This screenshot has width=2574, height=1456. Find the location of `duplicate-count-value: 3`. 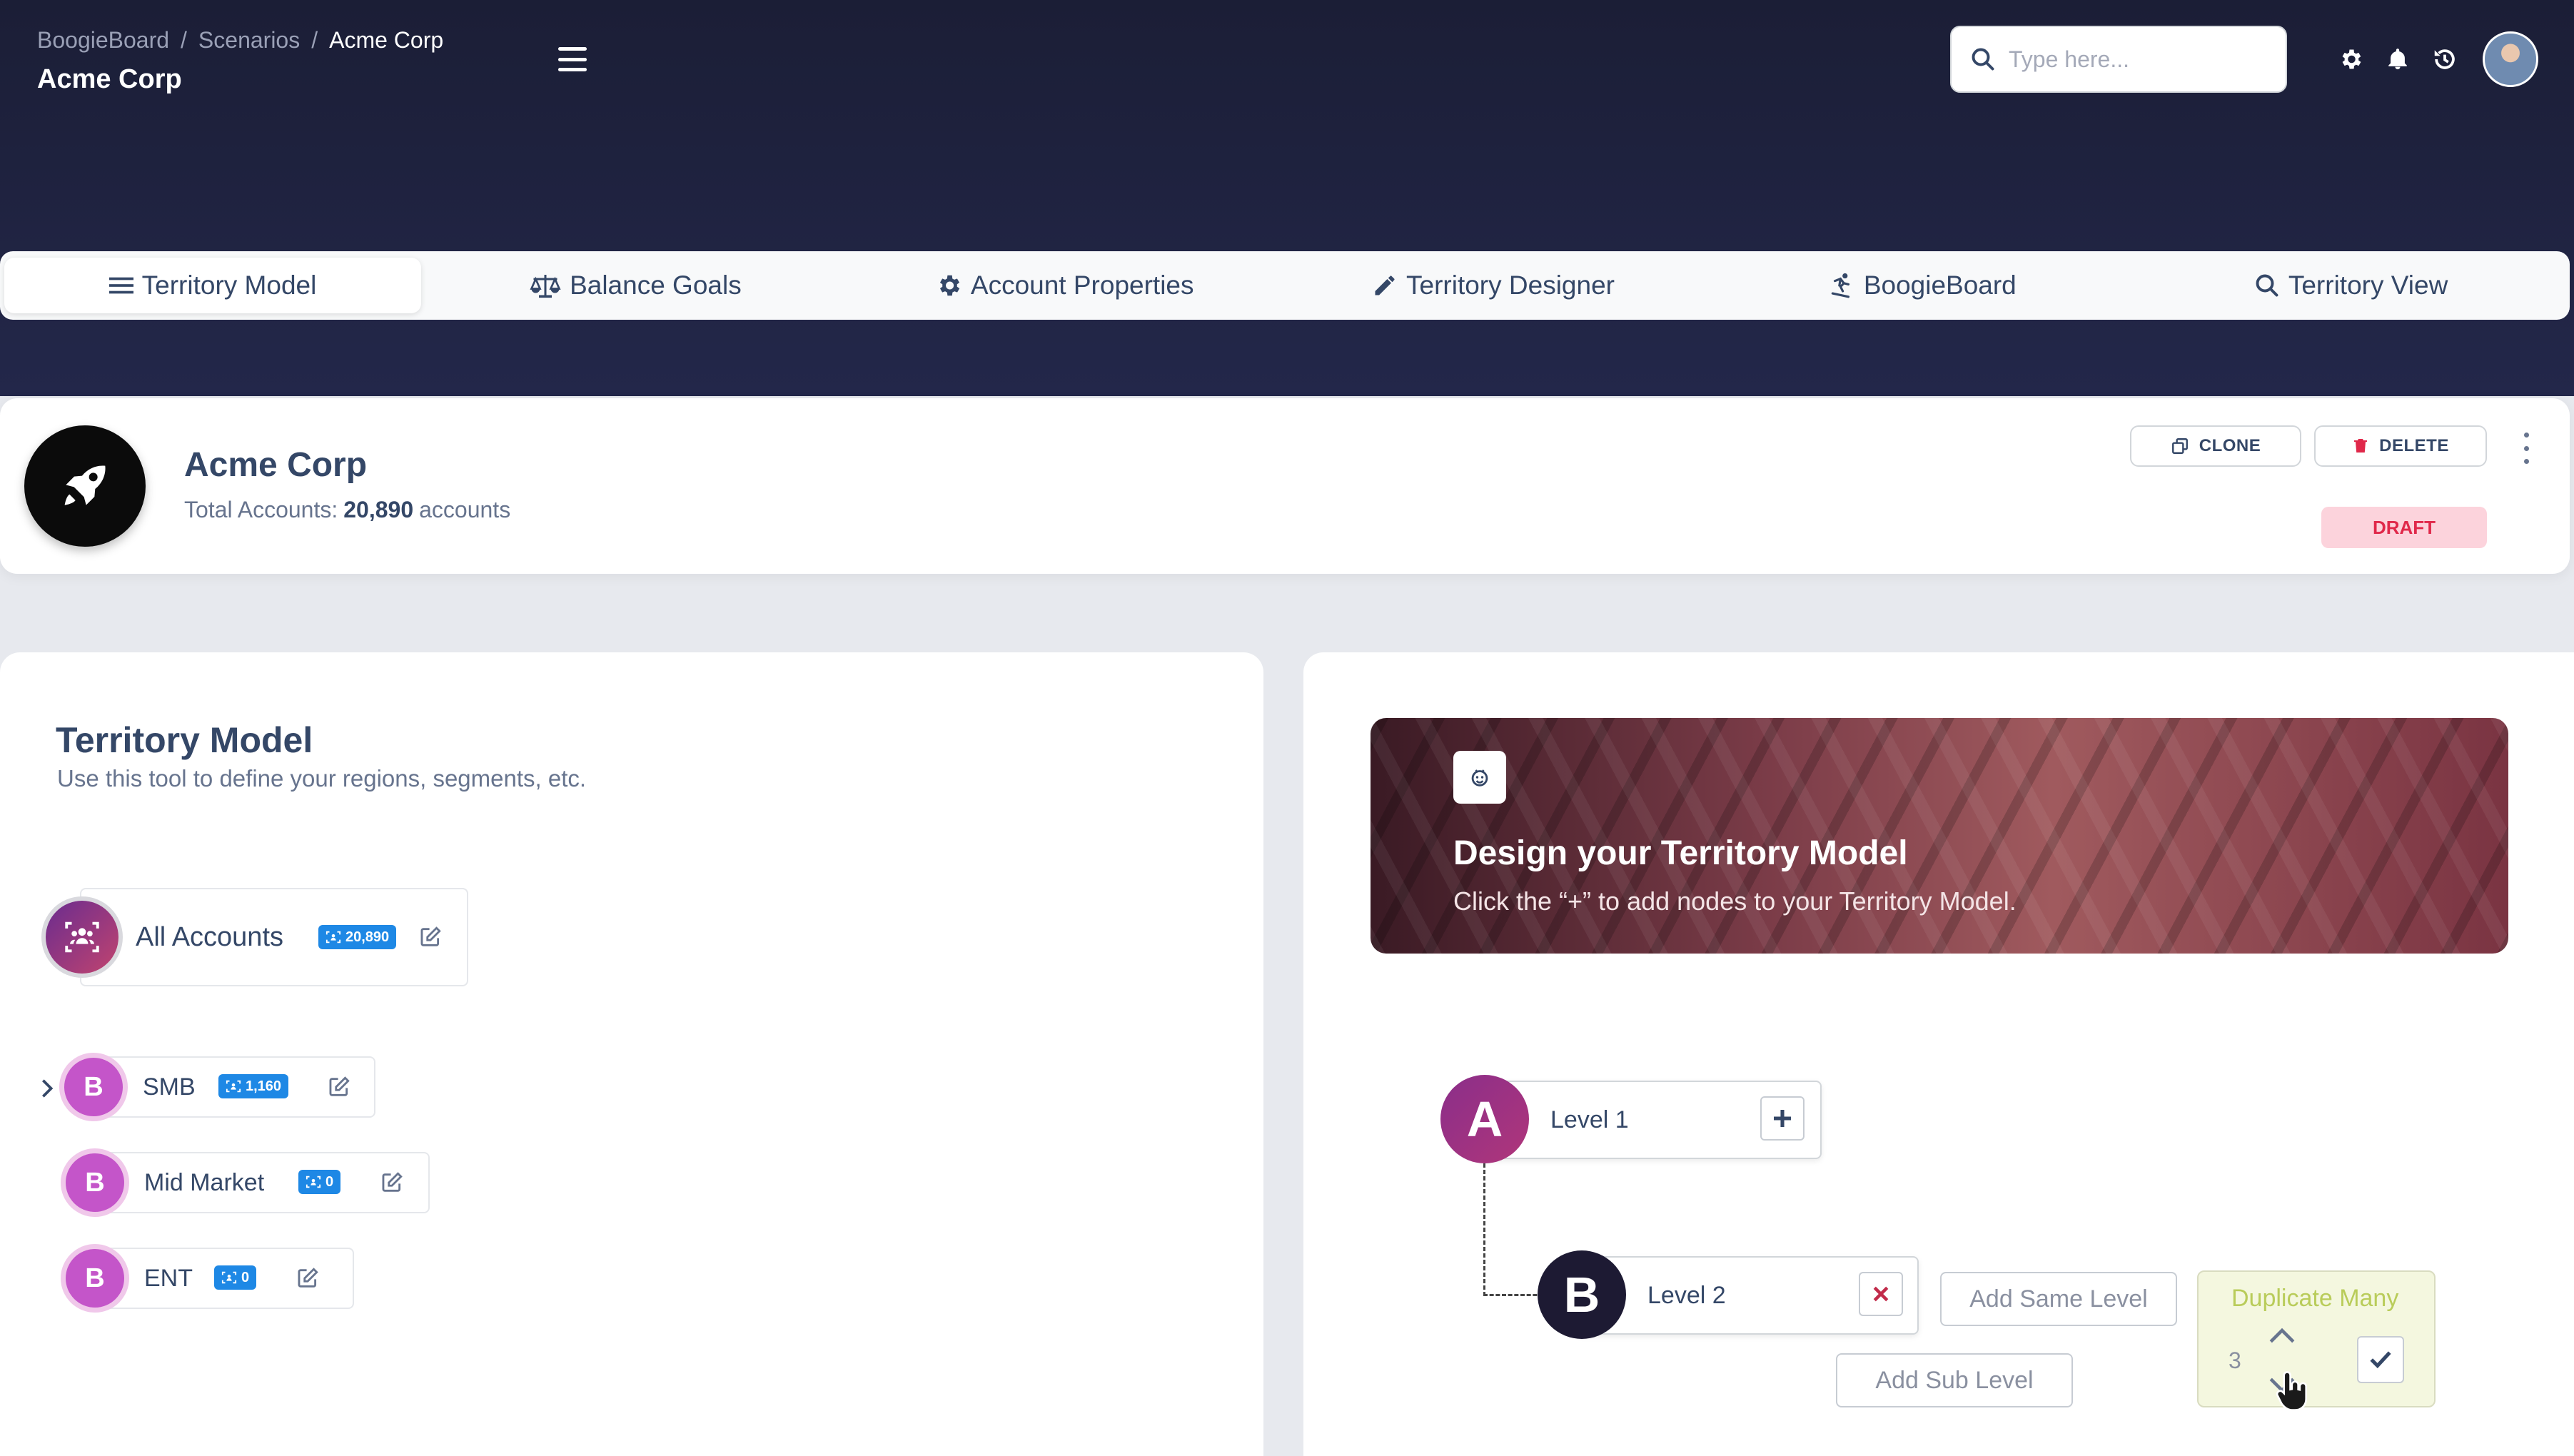

duplicate-count-value: 3 is located at coordinates (2235, 1361).